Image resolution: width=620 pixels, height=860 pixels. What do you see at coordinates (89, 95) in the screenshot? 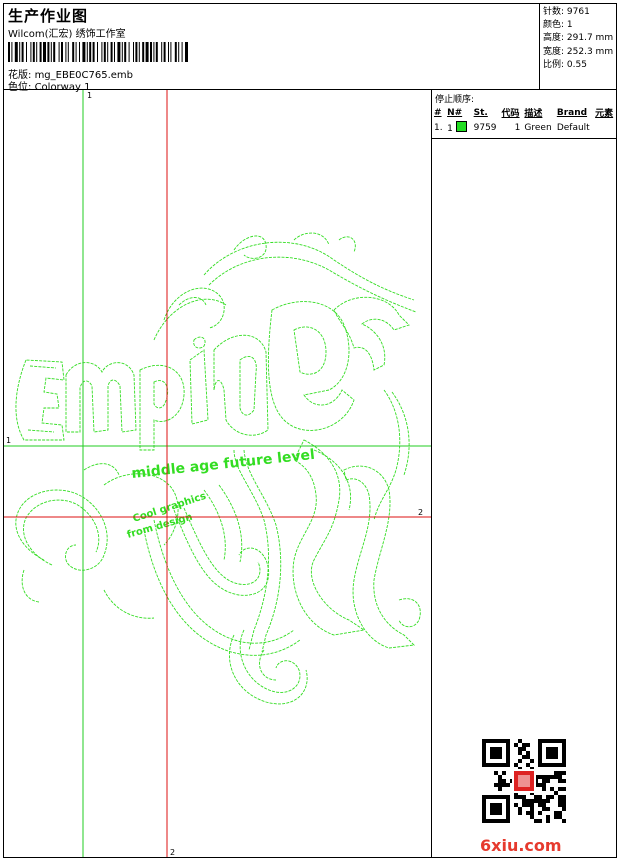
I see `axis-label-v1: 1` at bounding box center [89, 95].